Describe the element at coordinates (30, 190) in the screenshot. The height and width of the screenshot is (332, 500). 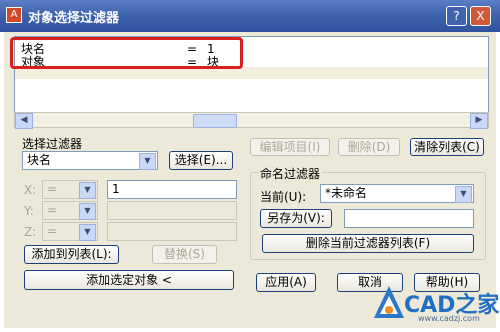
I see `x-label: X:` at that location.